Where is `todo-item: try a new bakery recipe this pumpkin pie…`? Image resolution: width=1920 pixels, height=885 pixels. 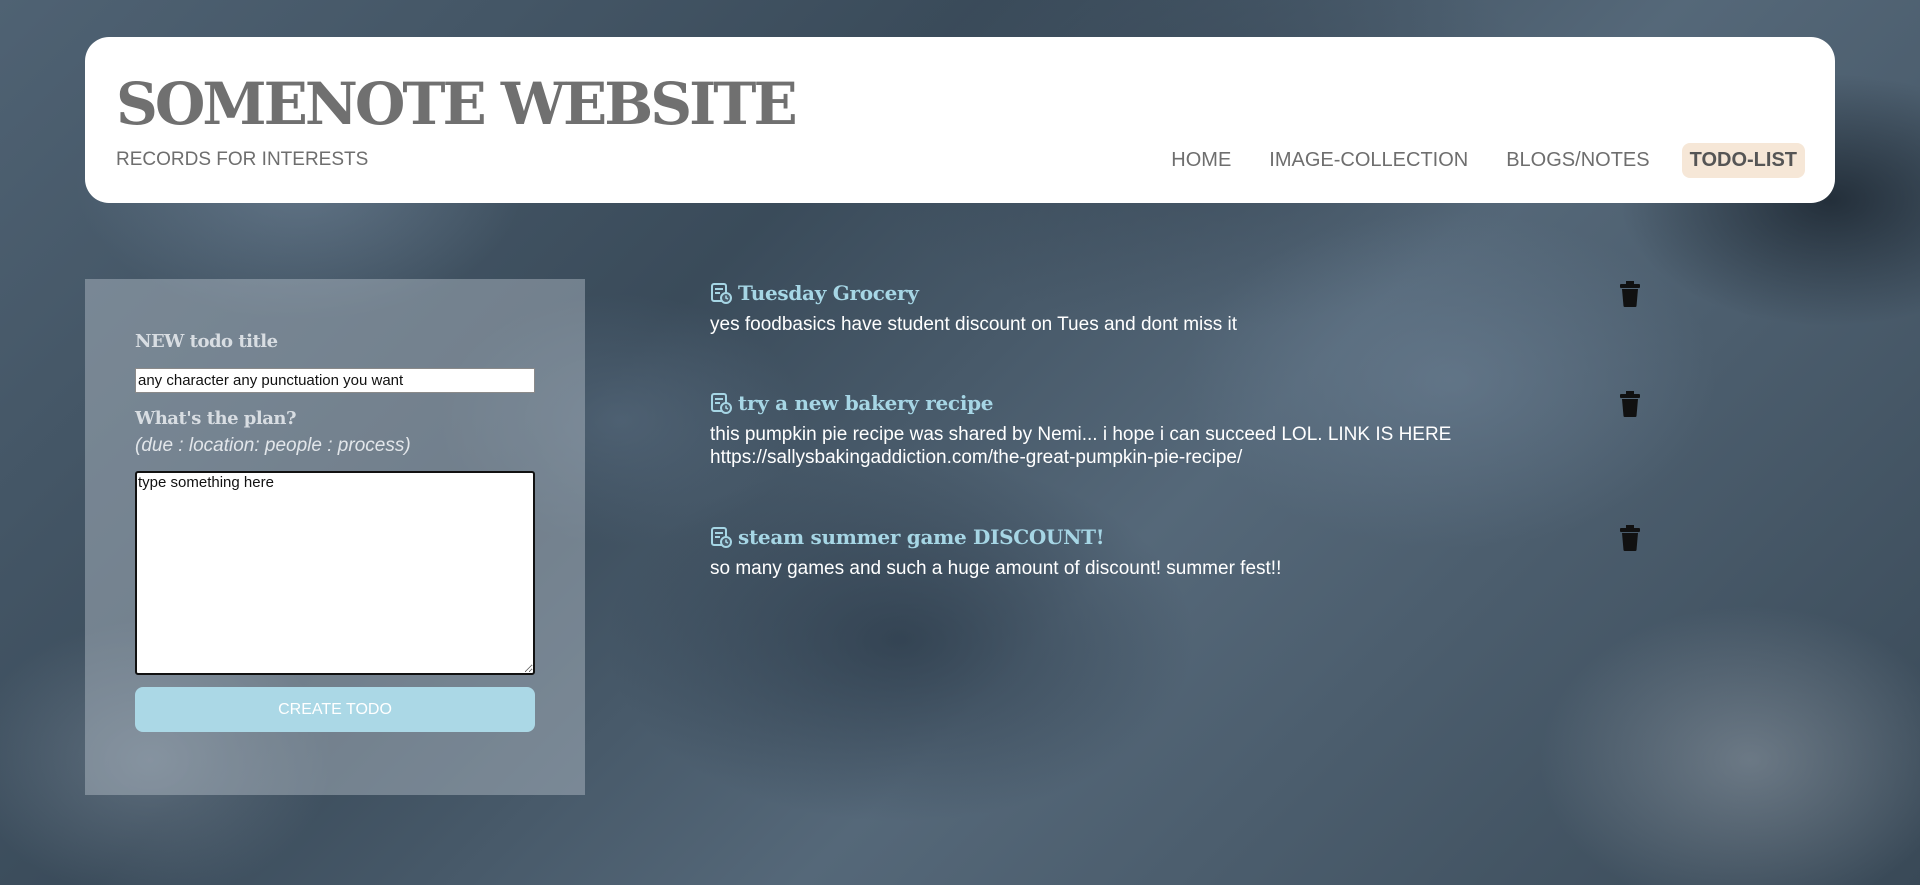 todo-item: try a new bakery recipe this pumpkin pie… is located at coordinates (1175, 429).